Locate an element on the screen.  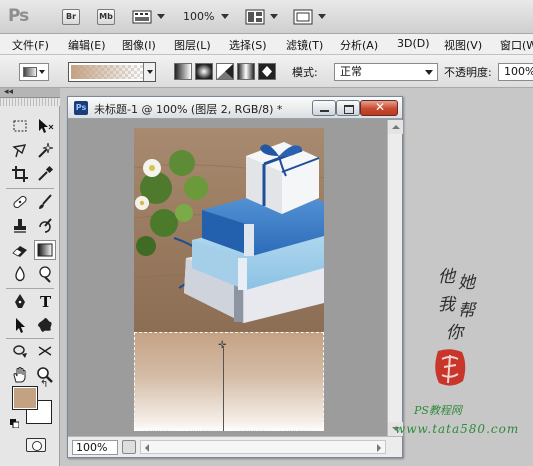
lasso-tool is located at coordinates (20, 150).